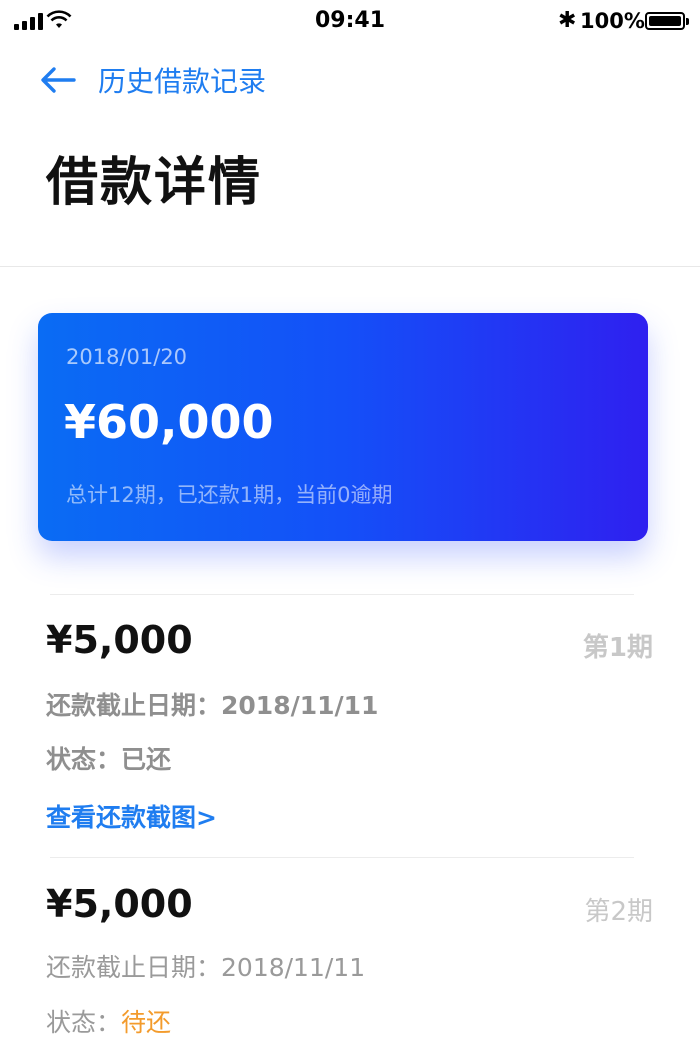 Image resolution: width=700 pixels, height=1053 pixels. What do you see at coordinates (567, 20) in the screenshot?
I see `bluetooth-icon: ✱` at bounding box center [567, 20].